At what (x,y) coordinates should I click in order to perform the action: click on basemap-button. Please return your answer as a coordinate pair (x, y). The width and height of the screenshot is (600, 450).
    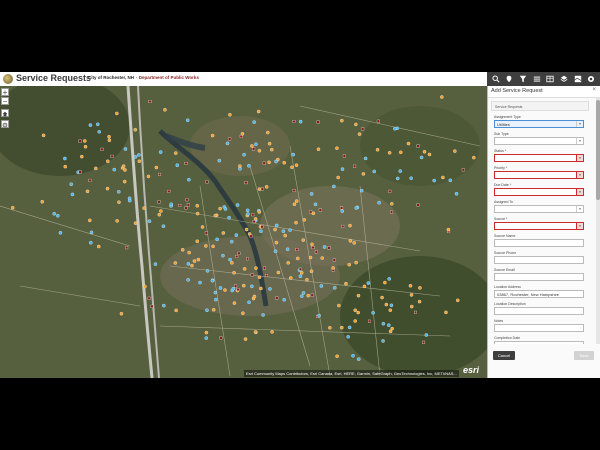
    Looking at the image, I should click on (577, 79).